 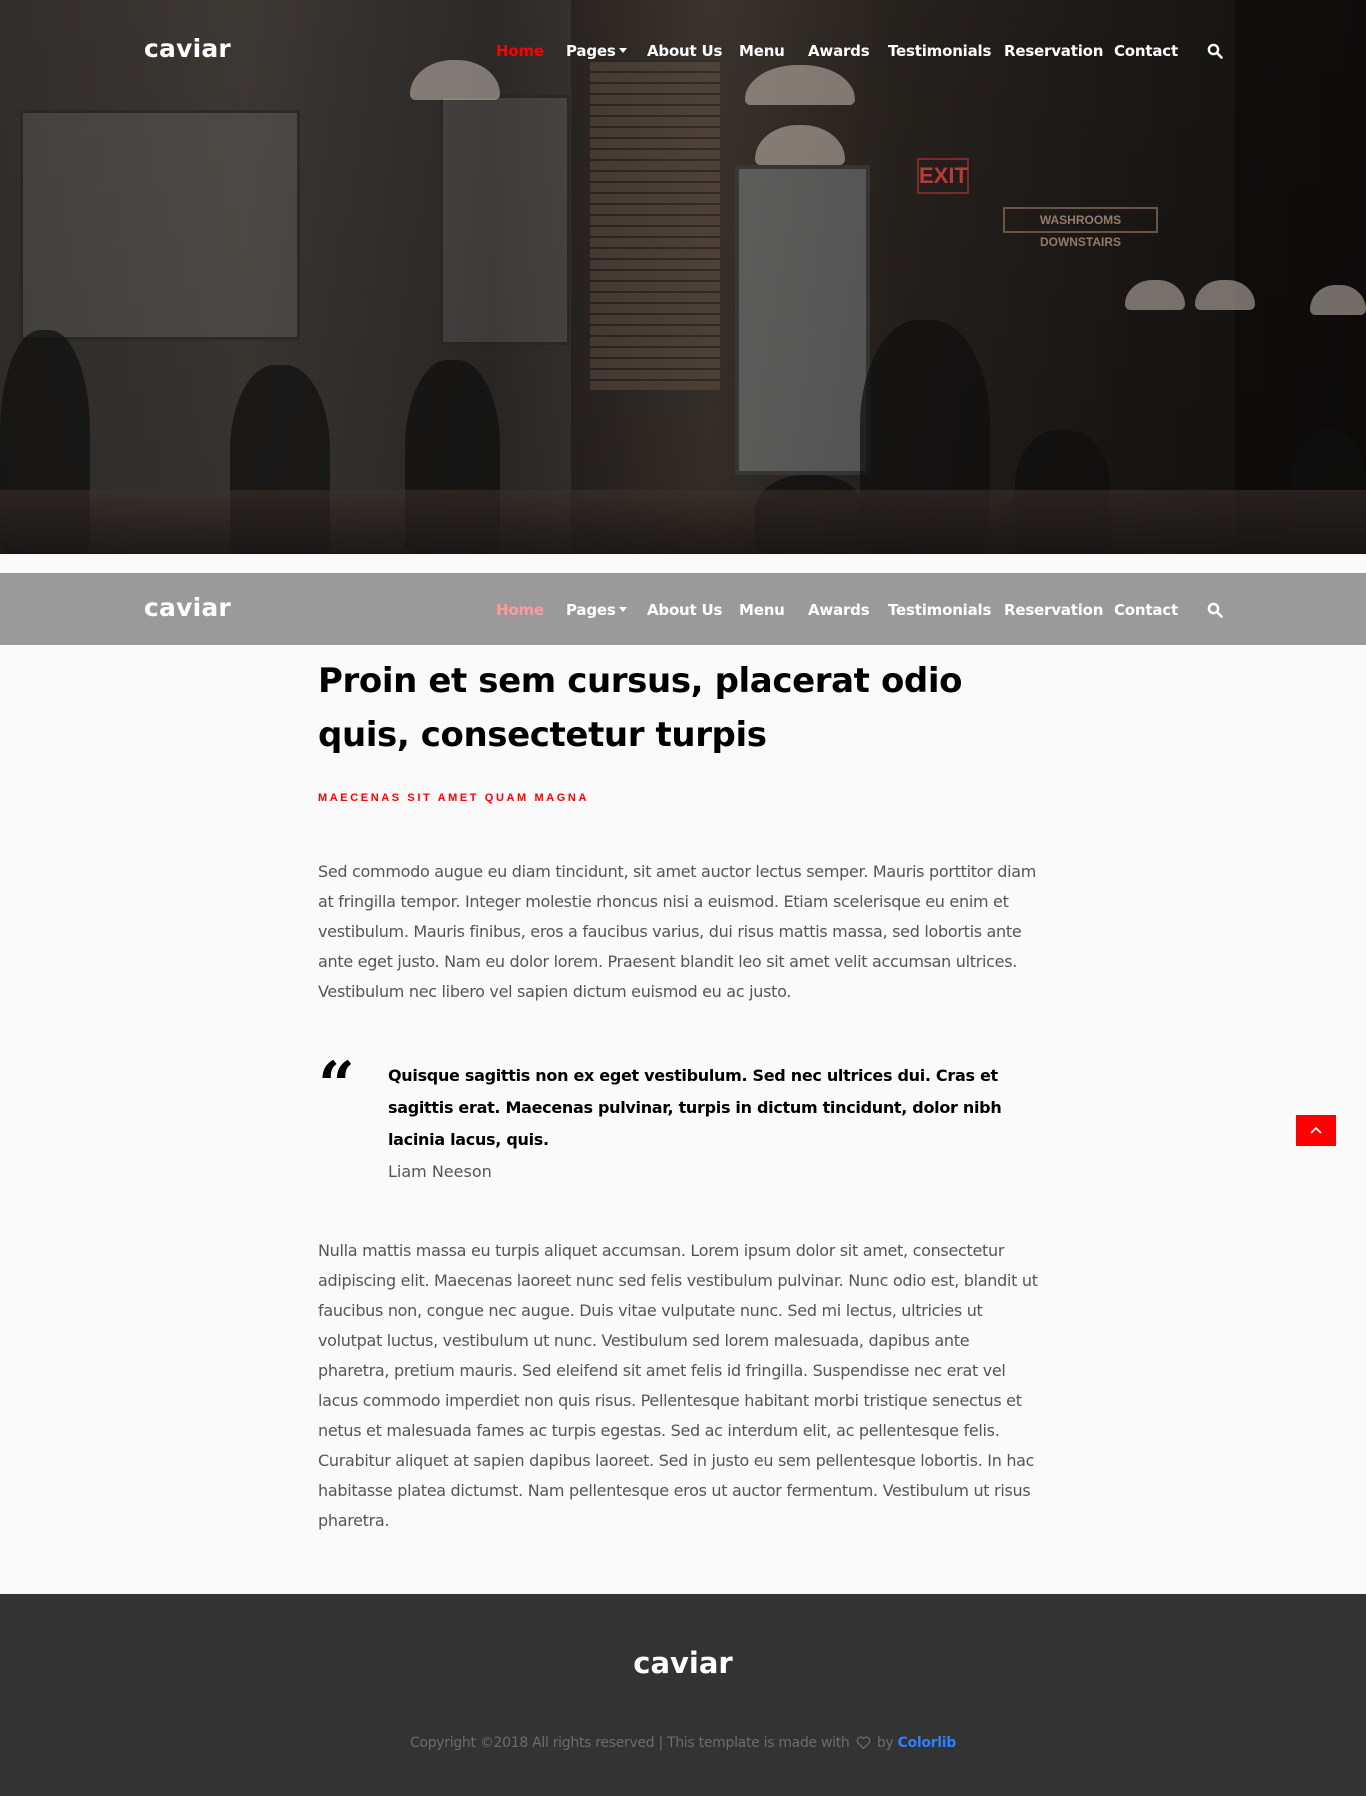 What do you see at coordinates (927, 1743) in the screenshot?
I see `colorlib-link: Colorlib` at bounding box center [927, 1743].